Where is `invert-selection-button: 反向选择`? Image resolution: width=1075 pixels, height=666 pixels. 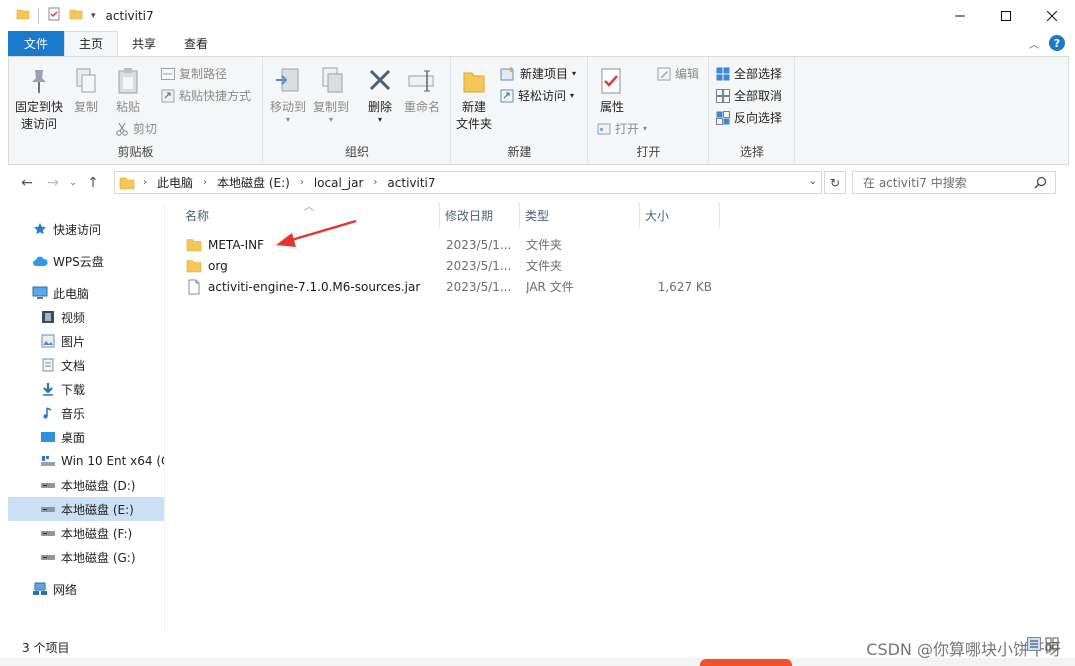
invert-selection-button: 反向选择 is located at coordinates (749, 117).